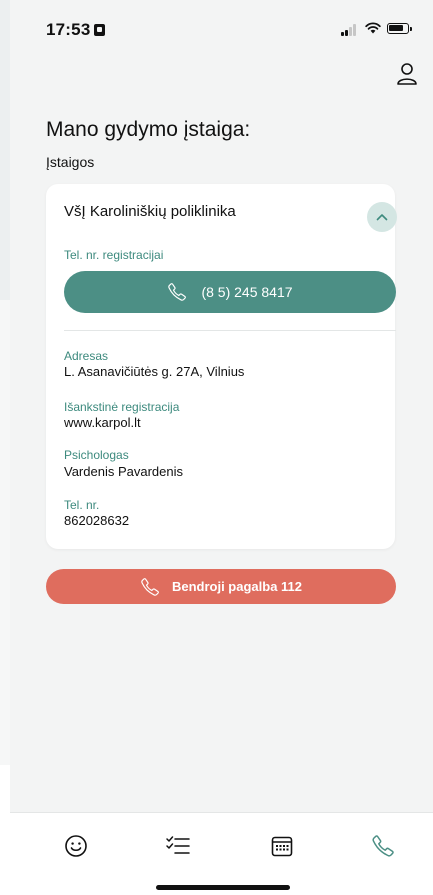 This screenshot has width=433, height=895. I want to click on cellular-signal-icon, so click(350, 30).